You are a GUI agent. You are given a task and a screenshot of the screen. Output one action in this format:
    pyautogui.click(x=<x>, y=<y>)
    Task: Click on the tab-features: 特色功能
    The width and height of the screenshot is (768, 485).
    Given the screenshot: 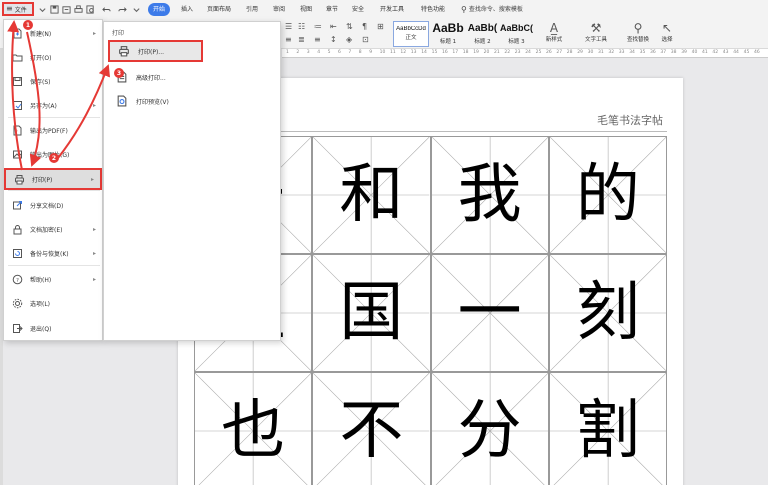 What is the action you would take?
    pyautogui.click(x=433, y=9)
    